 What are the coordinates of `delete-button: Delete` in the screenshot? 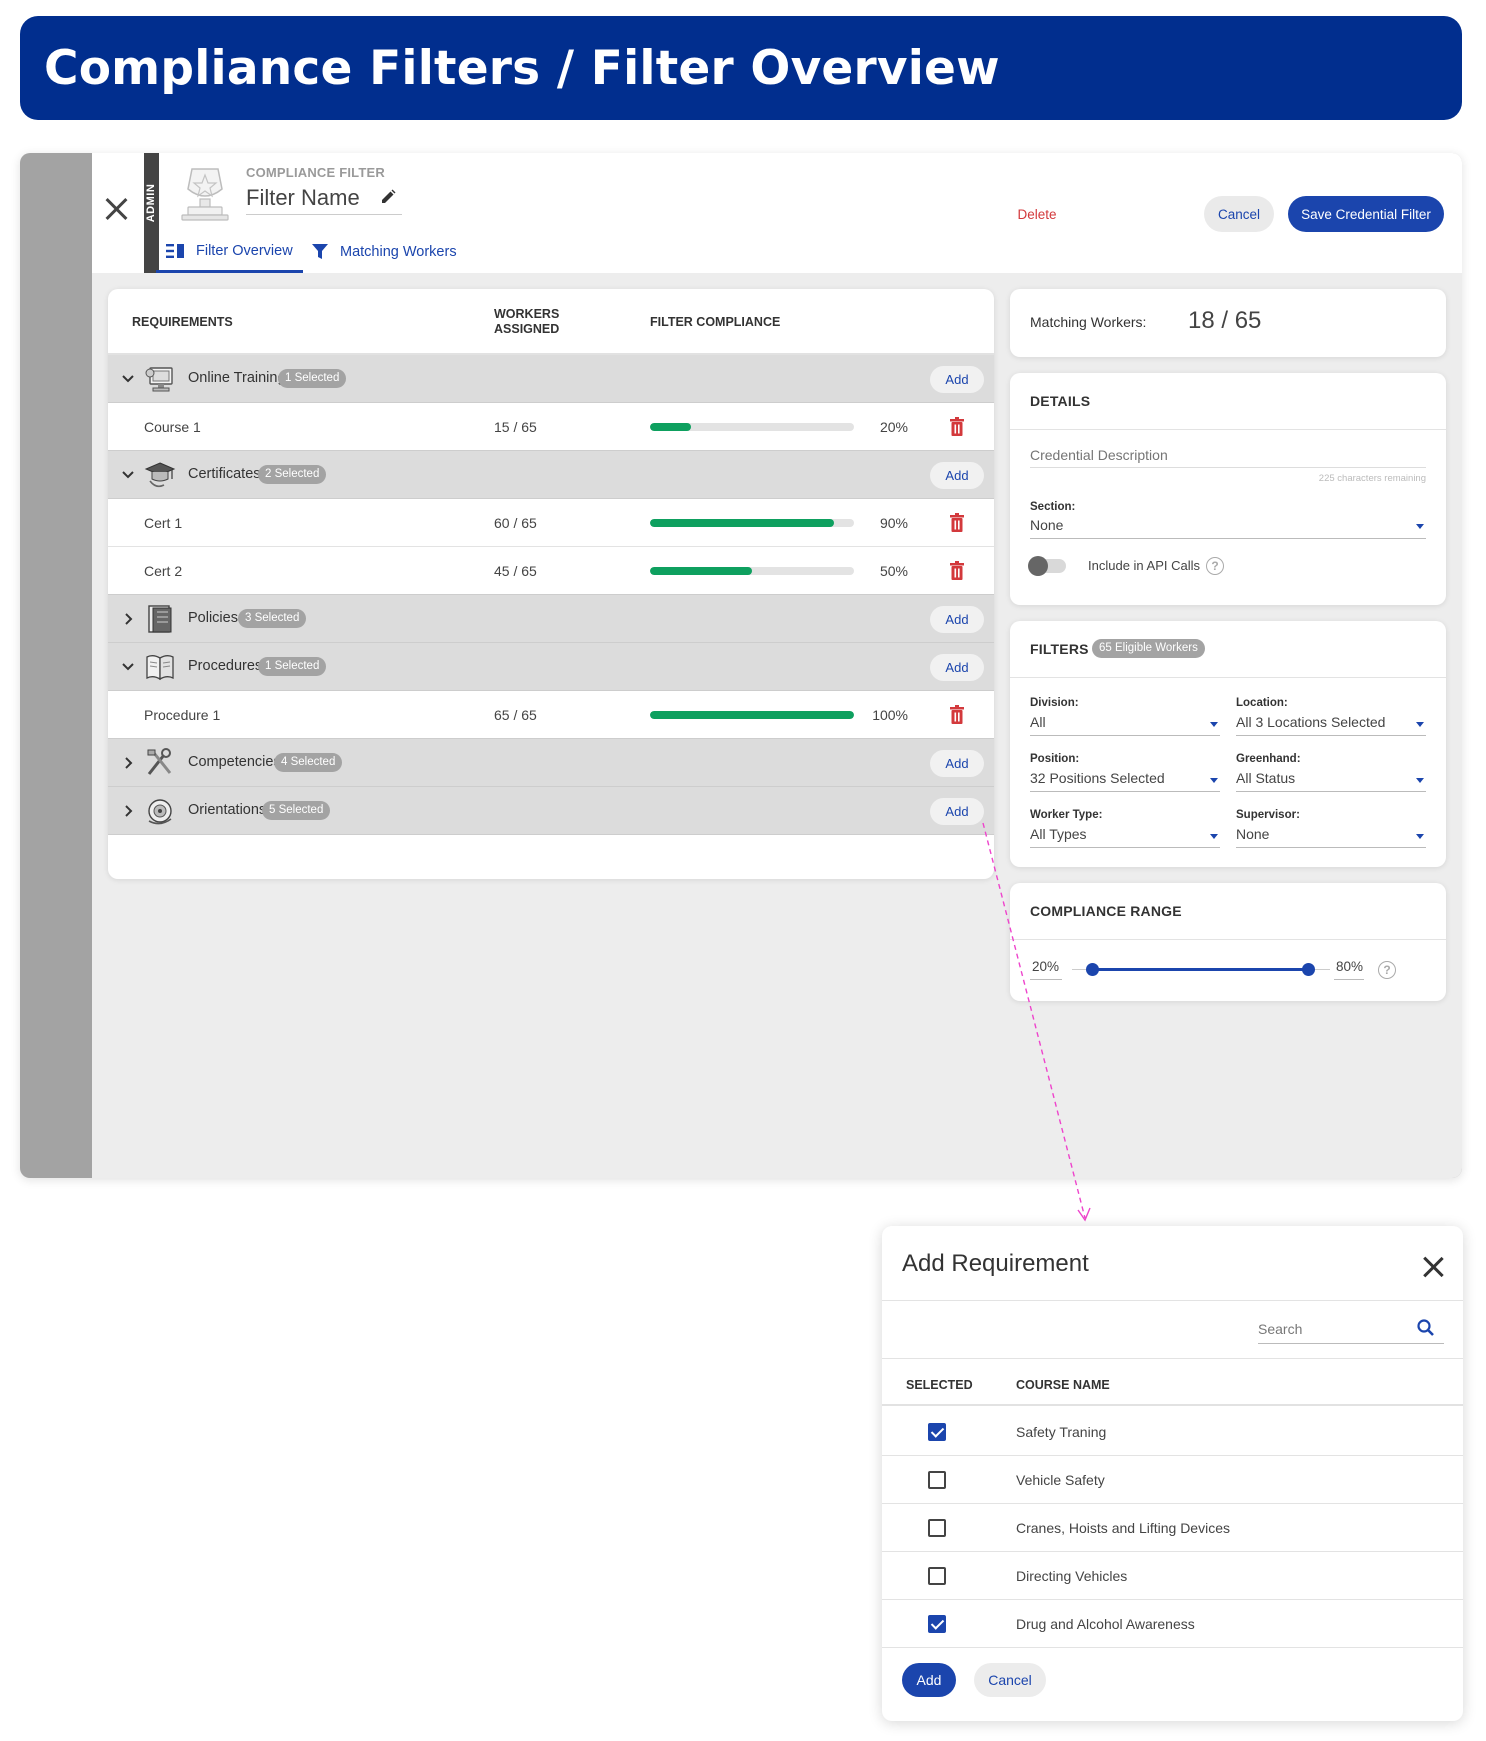 It's located at (1037, 214).